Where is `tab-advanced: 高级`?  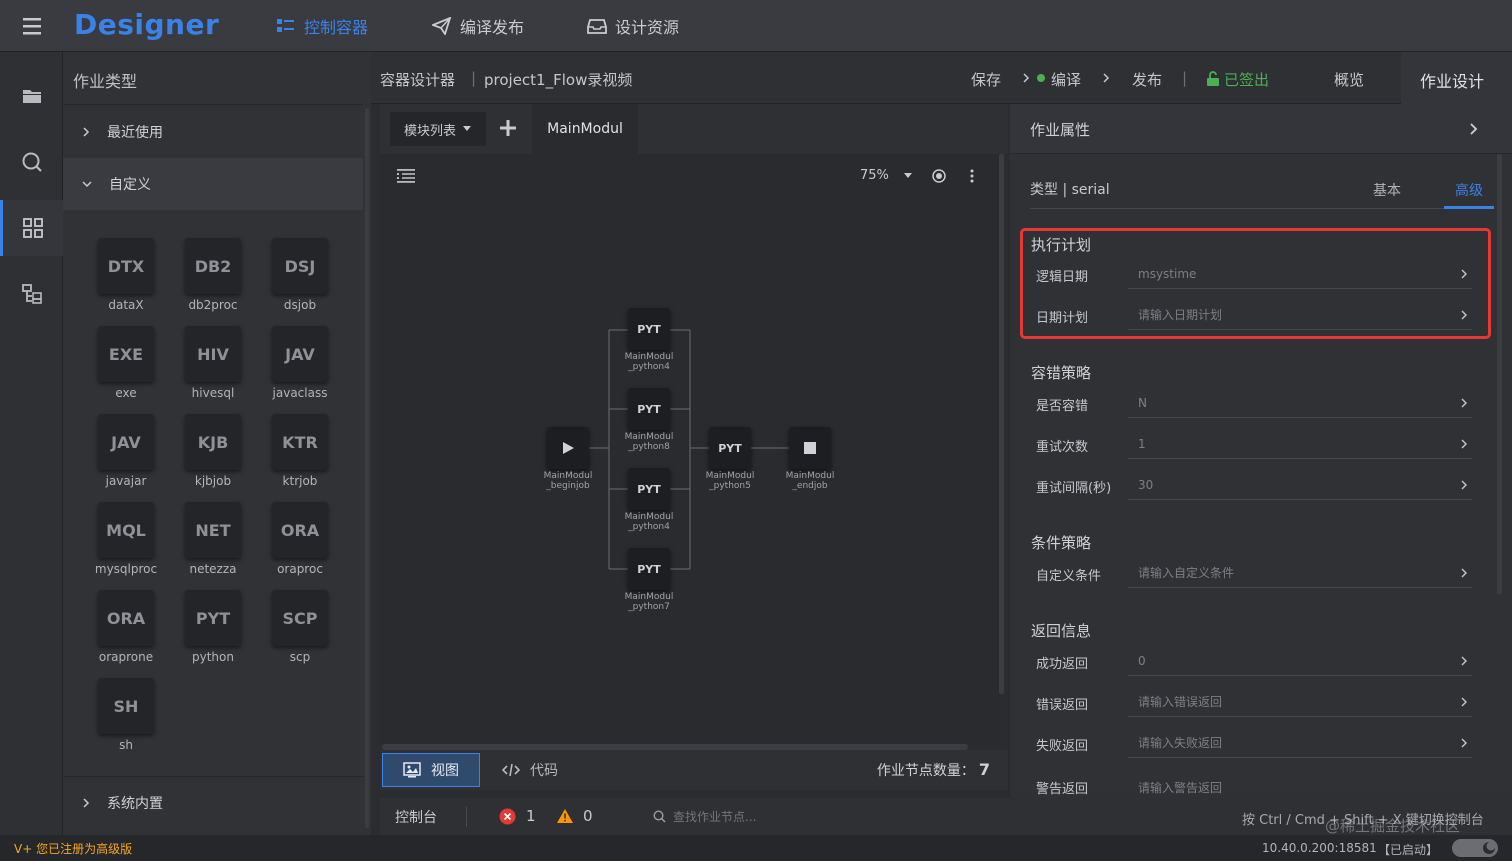
tab-advanced: 高级 is located at coordinates (1469, 190).